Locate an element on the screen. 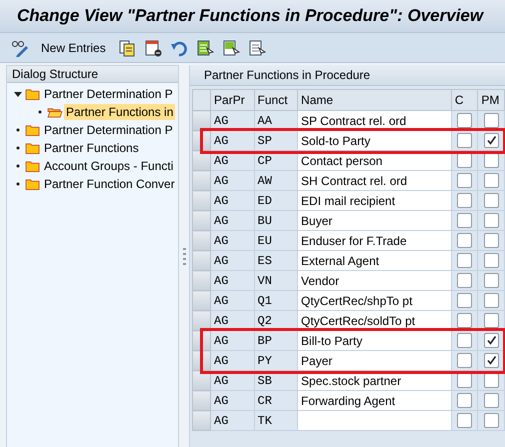 This screenshot has width=505, height=447. splitter-grip-icon is located at coordinates (184, 257).